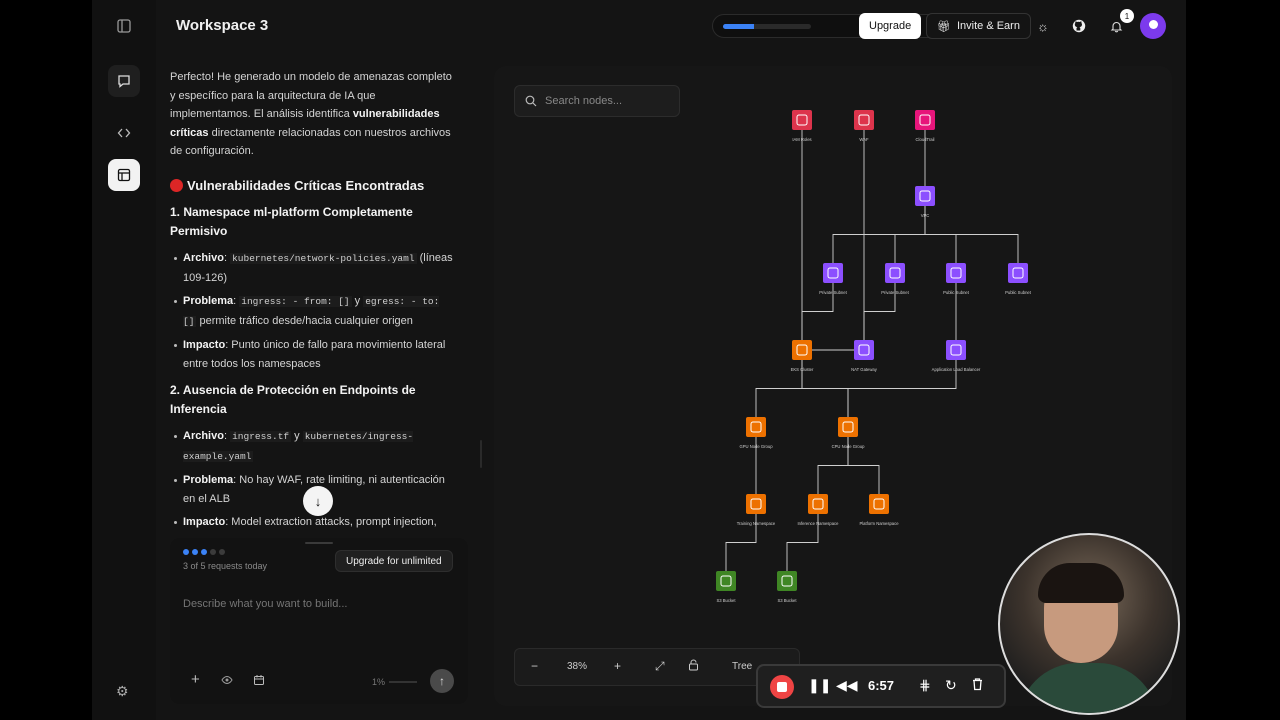  I want to click on node-label: Private Subnet, so click(895, 292).